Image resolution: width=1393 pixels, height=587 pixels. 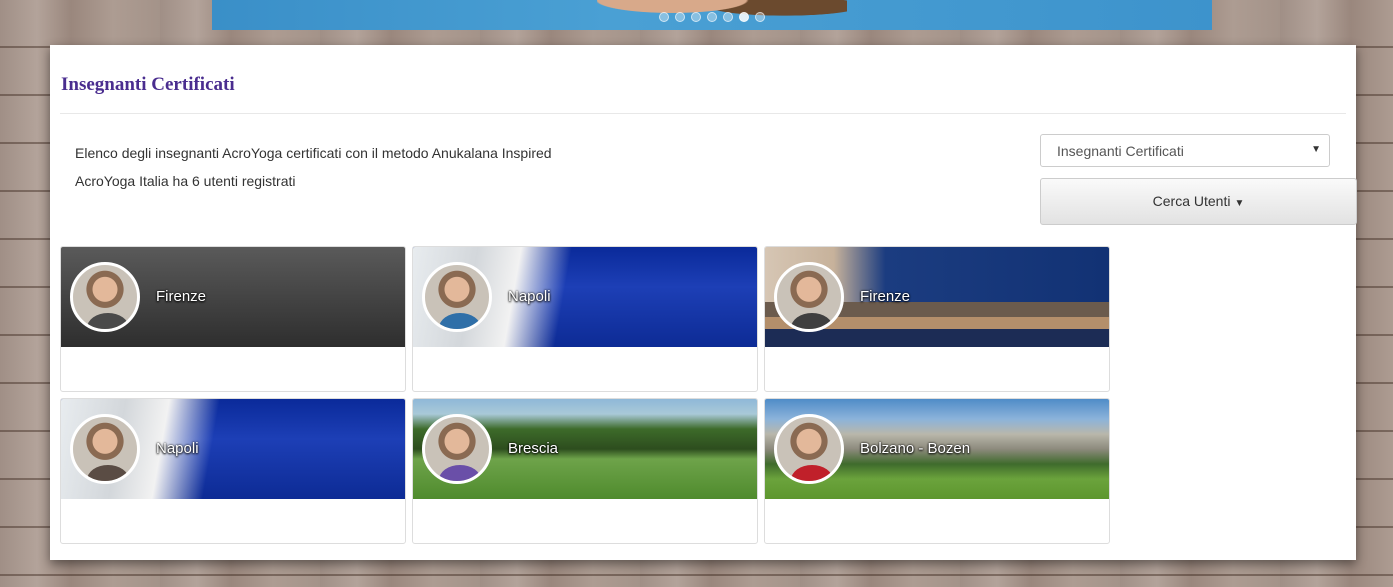 I want to click on chevron-down-icon: ▼, so click(x=1316, y=149).